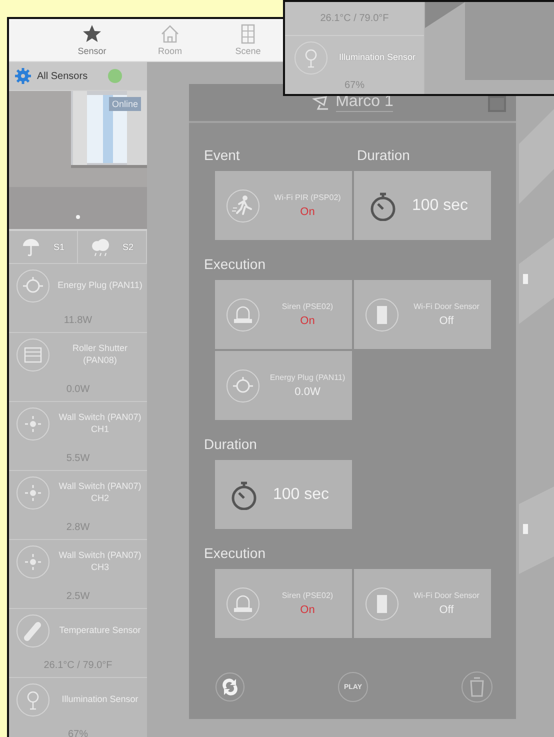 This screenshot has width=554, height=737. What do you see at coordinates (128, 247) in the screenshot?
I see `weather-label: S2` at bounding box center [128, 247].